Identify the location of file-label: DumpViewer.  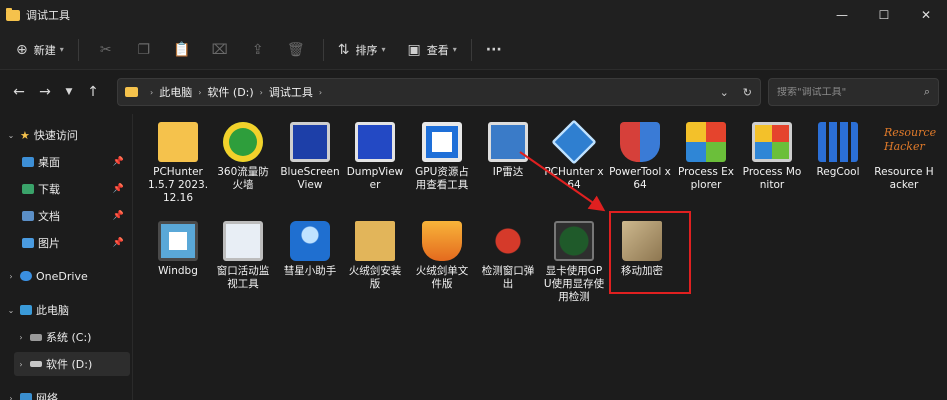
(375, 178).